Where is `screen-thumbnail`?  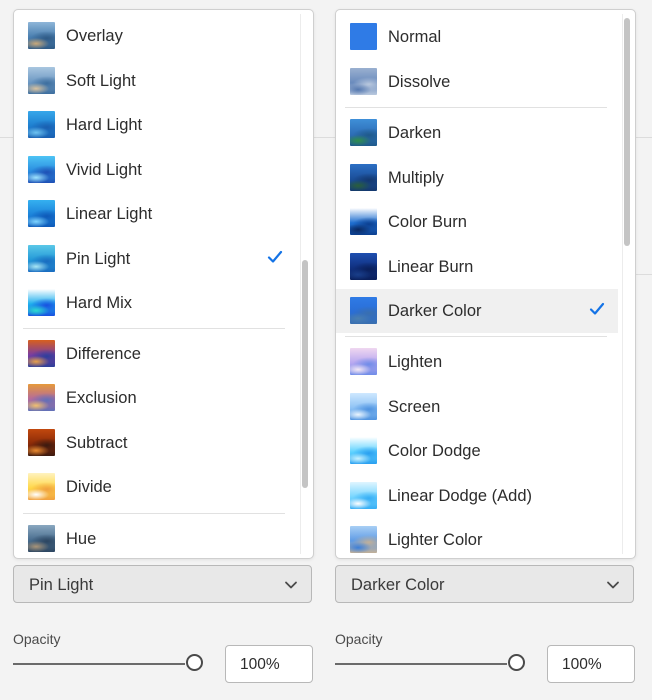
screen-thumbnail is located at coordinates (363, 406).